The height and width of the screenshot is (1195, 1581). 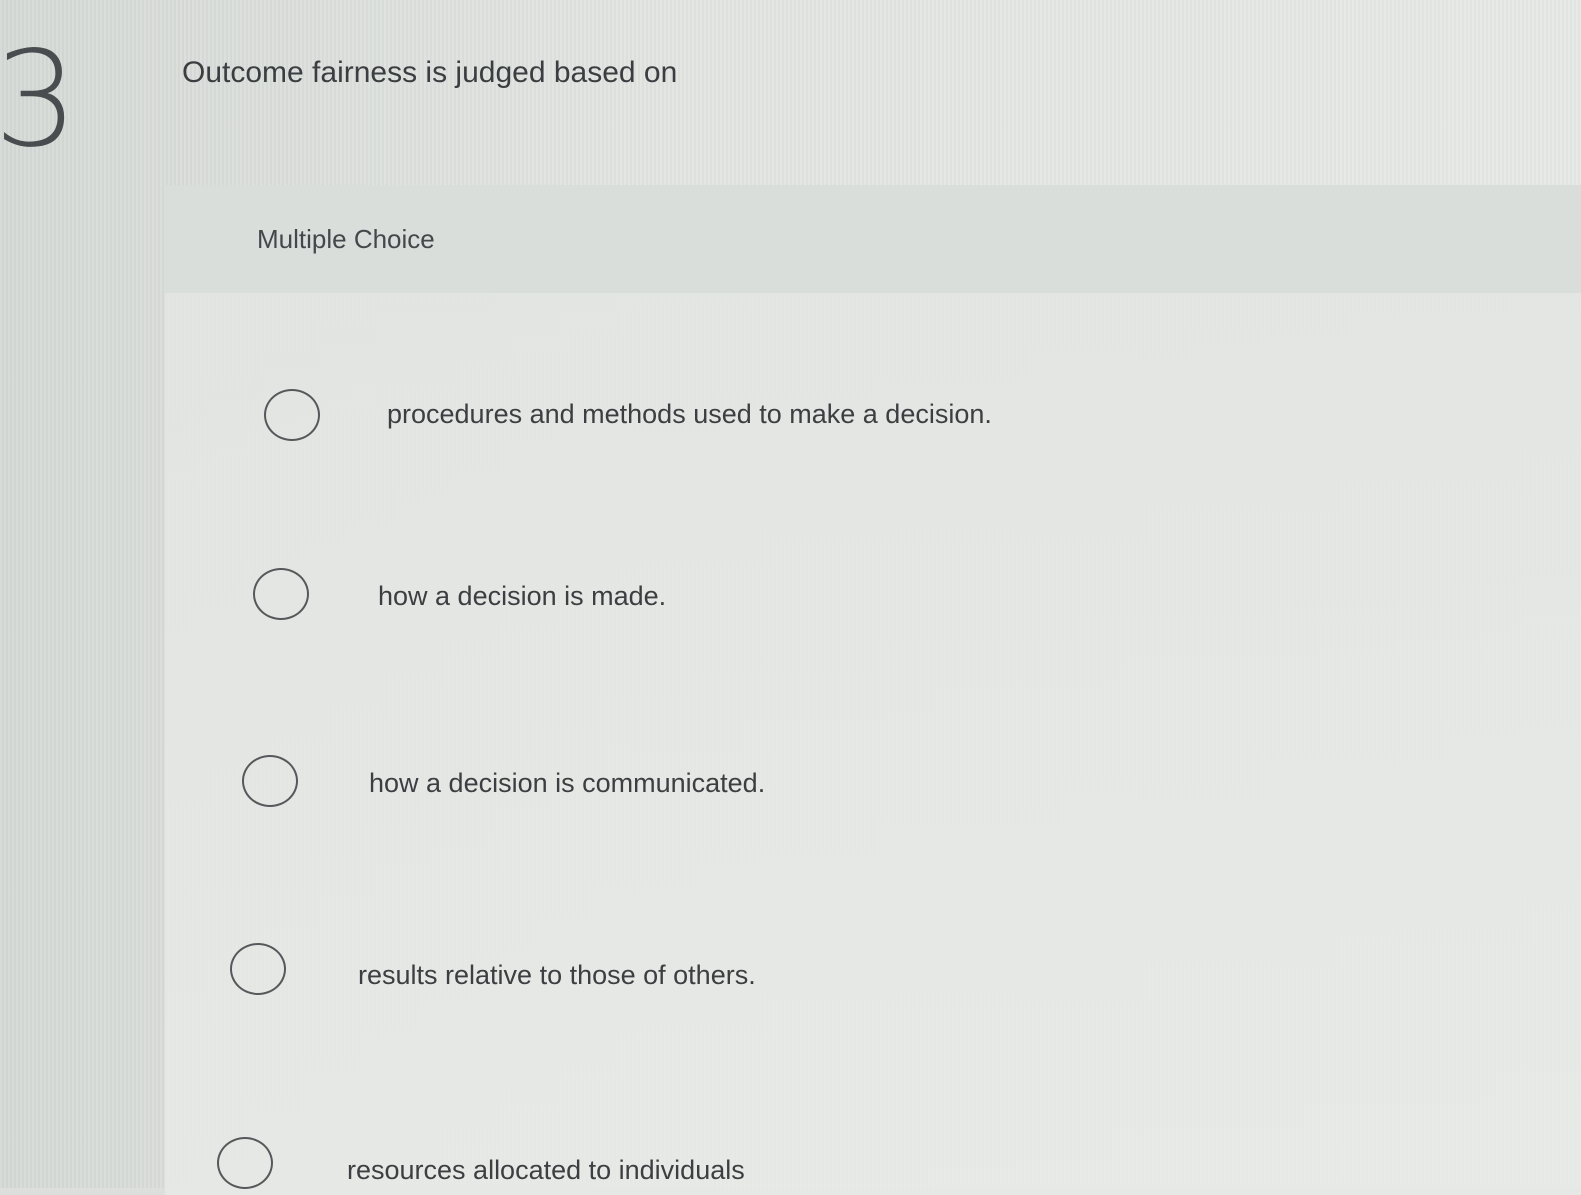 What do you see at coordinates (546, 1170) in the screenshot?
I see `choice-5-label: resources allocated to individuals` at bounding box center [546, 1170].